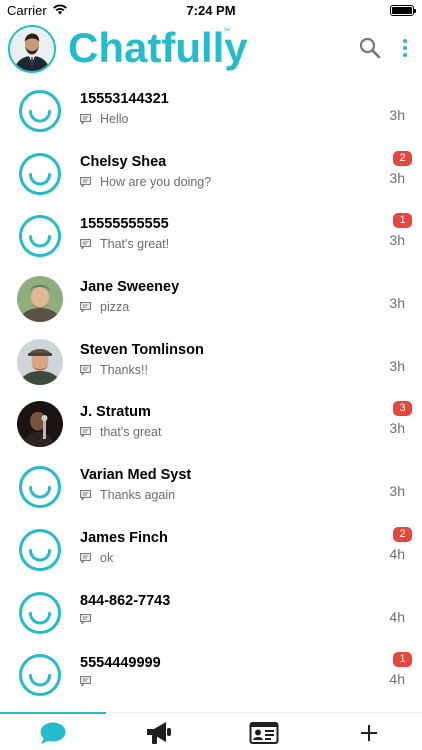 The image size is (422, 750). Describe the element at coordinates (125, 600) in the screenshot. I see `contact-name: 844-862-7743` at that location.